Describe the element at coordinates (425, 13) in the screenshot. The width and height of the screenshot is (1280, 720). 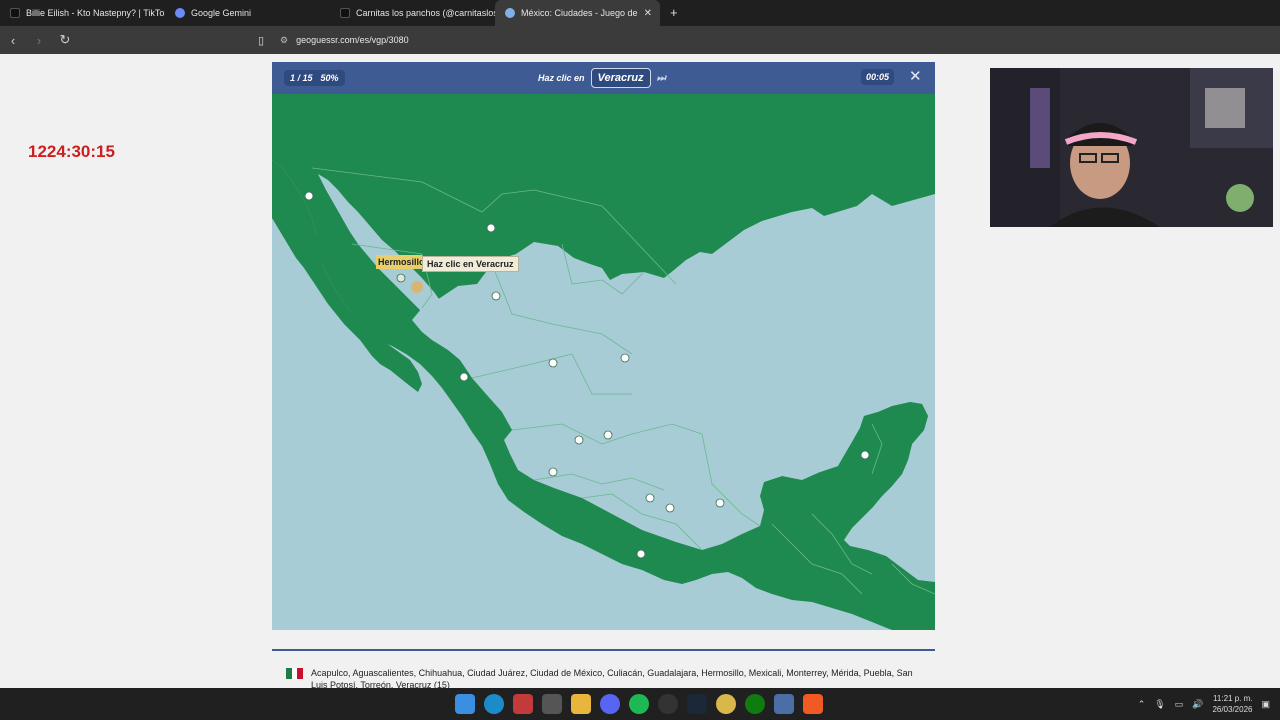
I see `tab-title: Carnitas los panchos (@carnitaslospa` at that location.